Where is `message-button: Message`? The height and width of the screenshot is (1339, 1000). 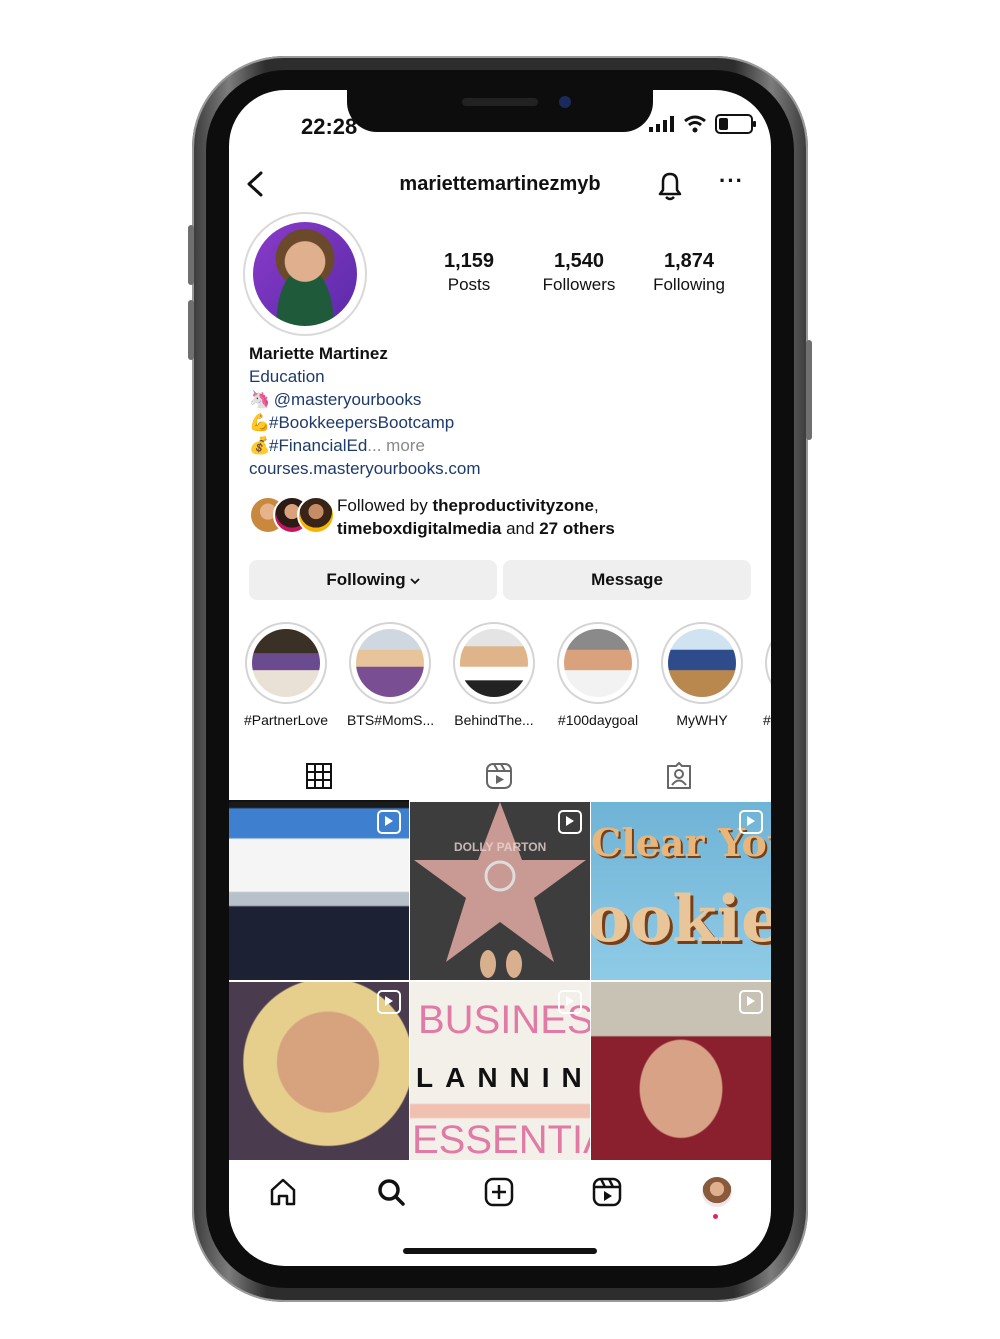
message-button: Message is located at coordinates (627, 580).